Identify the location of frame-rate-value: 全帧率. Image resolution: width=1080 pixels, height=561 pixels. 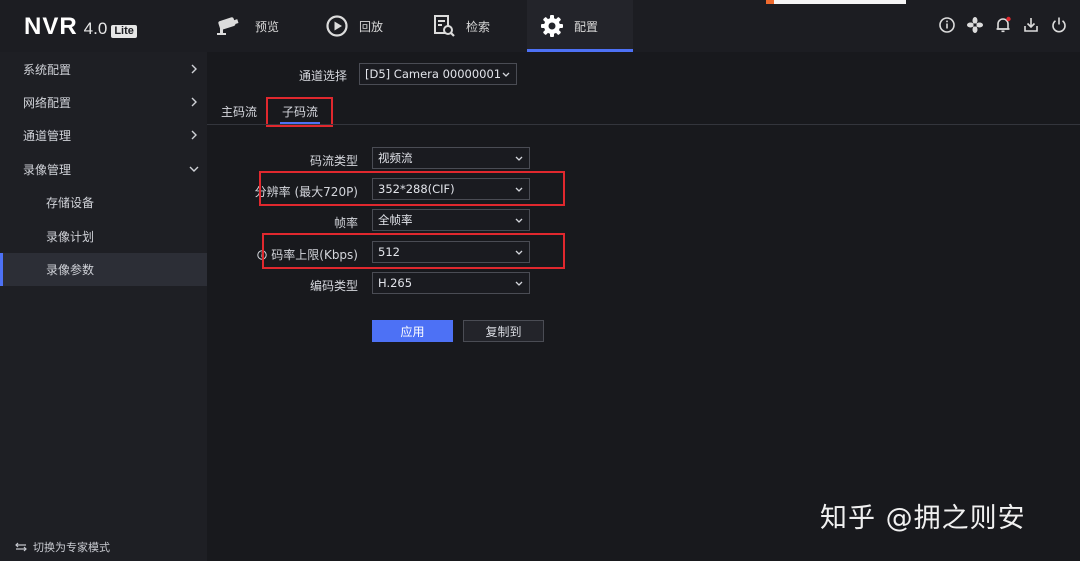
(395, 220).